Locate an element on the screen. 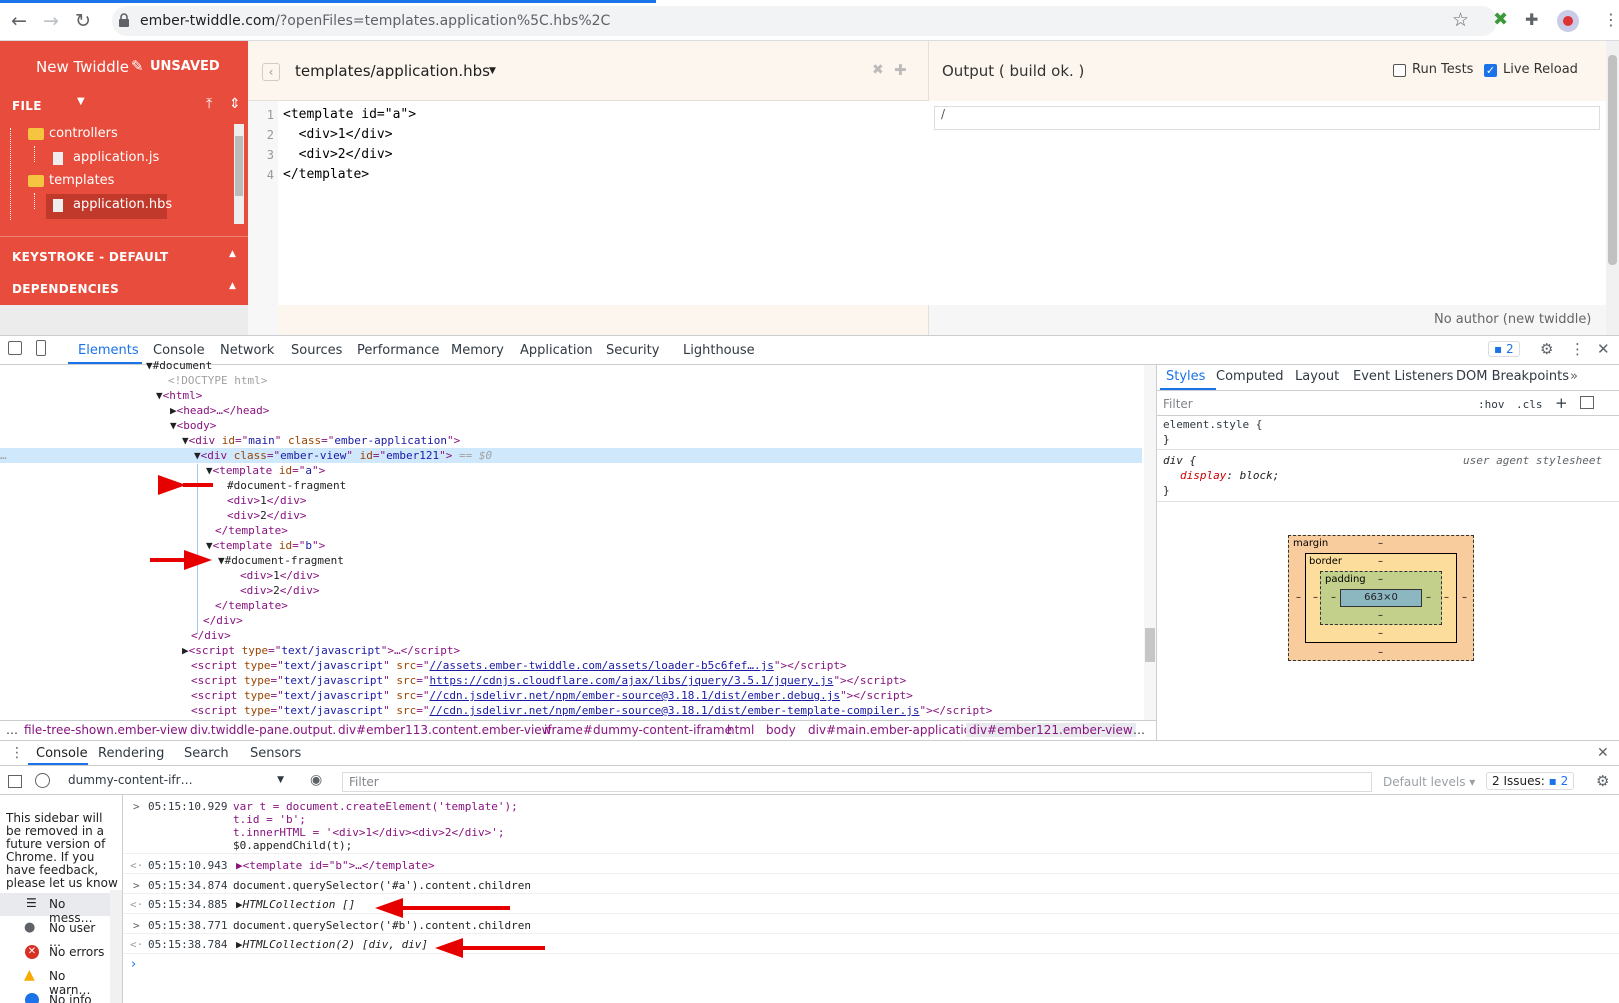  twiddle-title: New Twiddle is located at coordinates (82, 67).